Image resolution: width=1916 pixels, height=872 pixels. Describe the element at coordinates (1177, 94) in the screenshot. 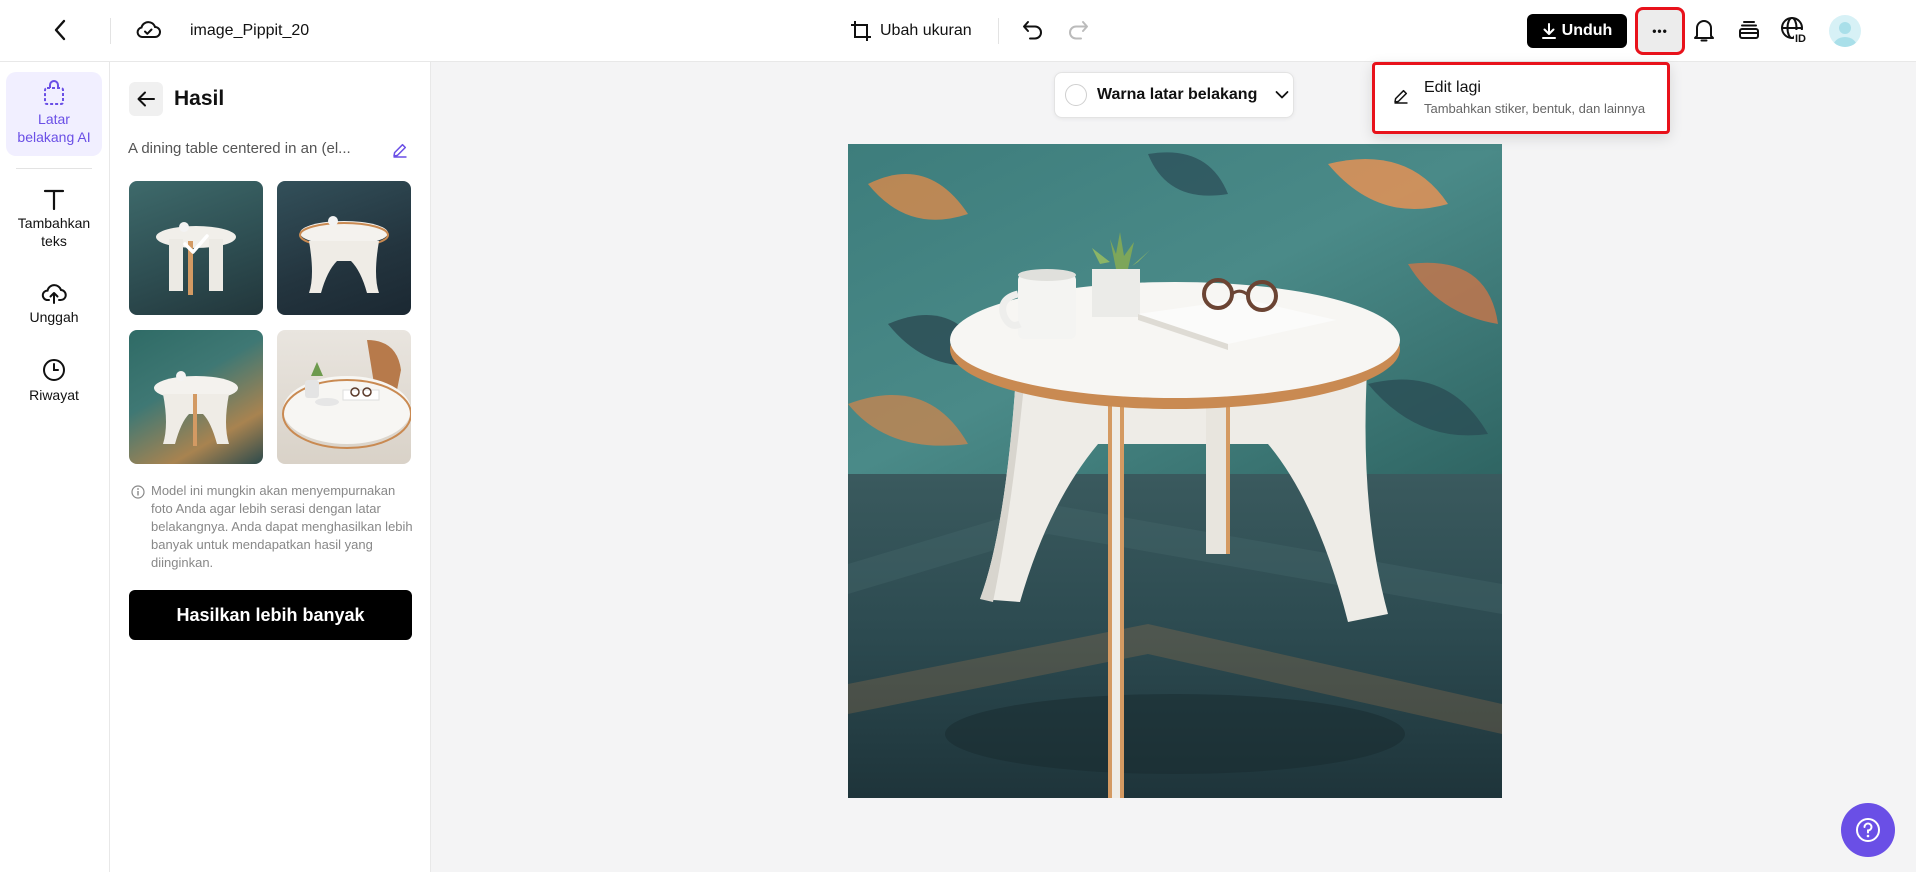

I see `bg-color-label: Warna latar belakang` at that location.